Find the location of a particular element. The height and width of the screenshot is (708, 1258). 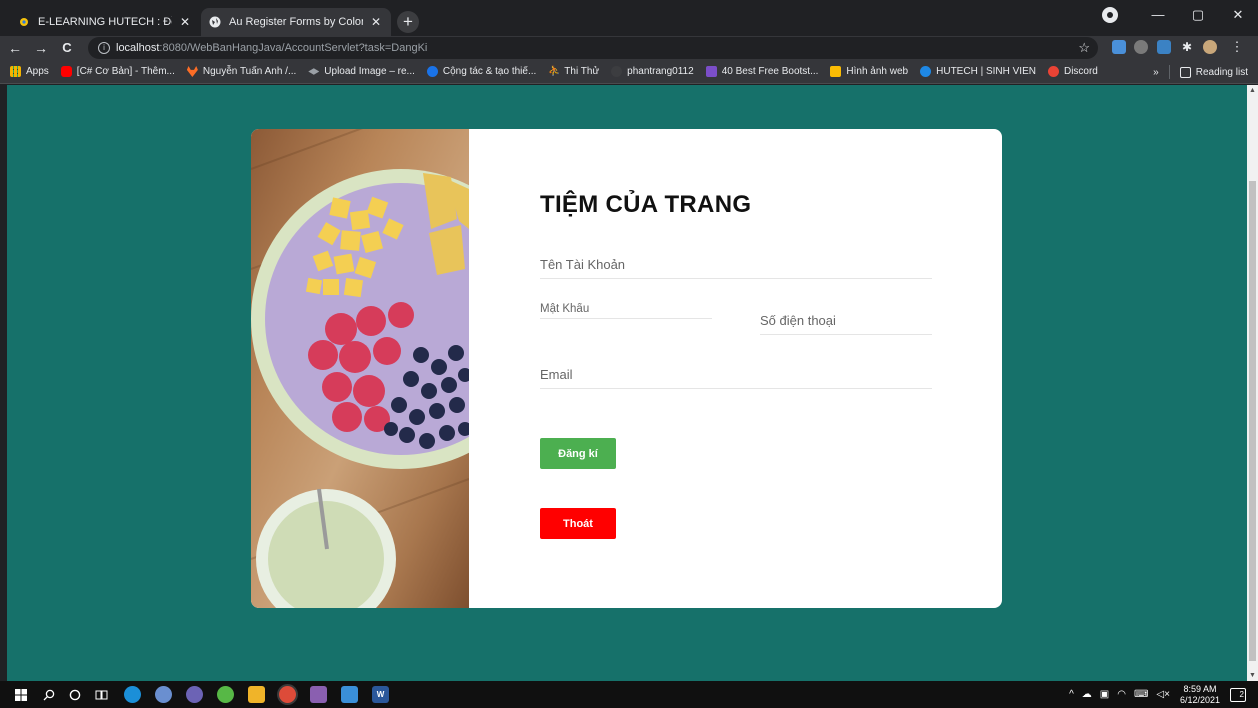

hutech-favicon-icon is located at coordinates (24, 22).